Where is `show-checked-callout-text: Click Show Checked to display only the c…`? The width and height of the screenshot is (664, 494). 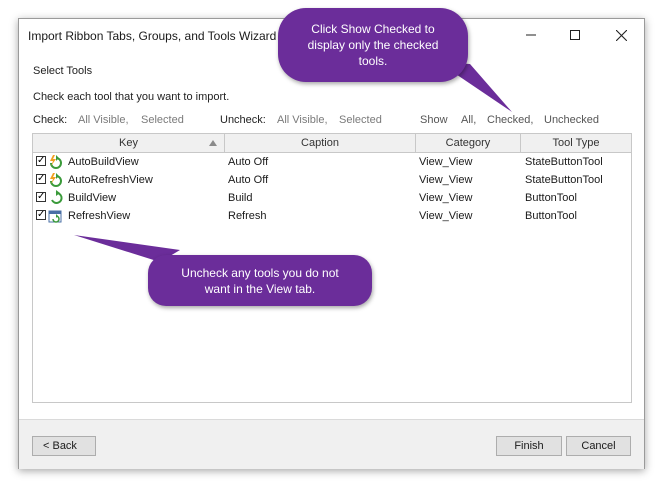
show-checked-callout-text: Click Show Checked to display only the c… is located at coordinates (373, 45).